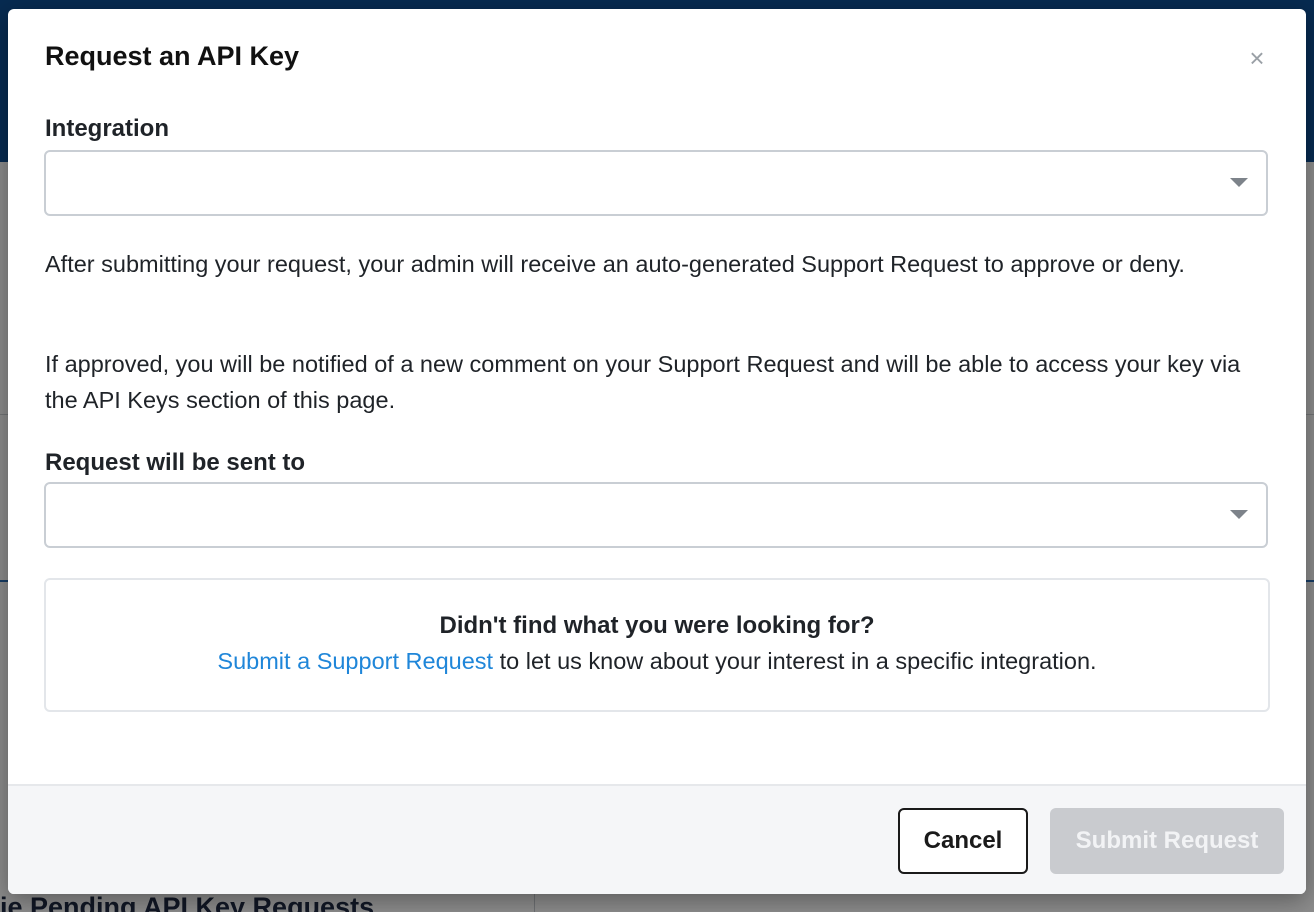  Describe the element at coordinates (656, 515) in the screenshot. I see `recipient-select` at that location.